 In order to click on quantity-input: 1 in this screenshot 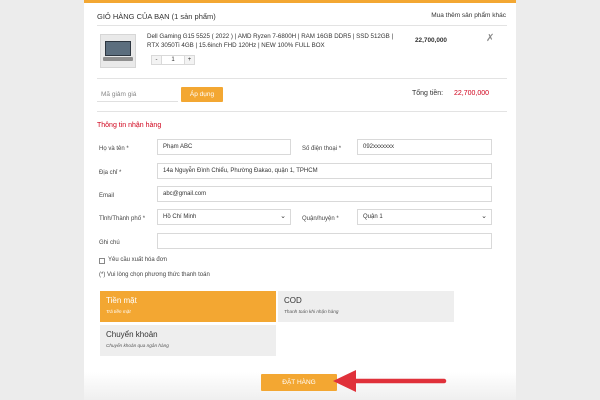, I will do `click(173, 60)`.